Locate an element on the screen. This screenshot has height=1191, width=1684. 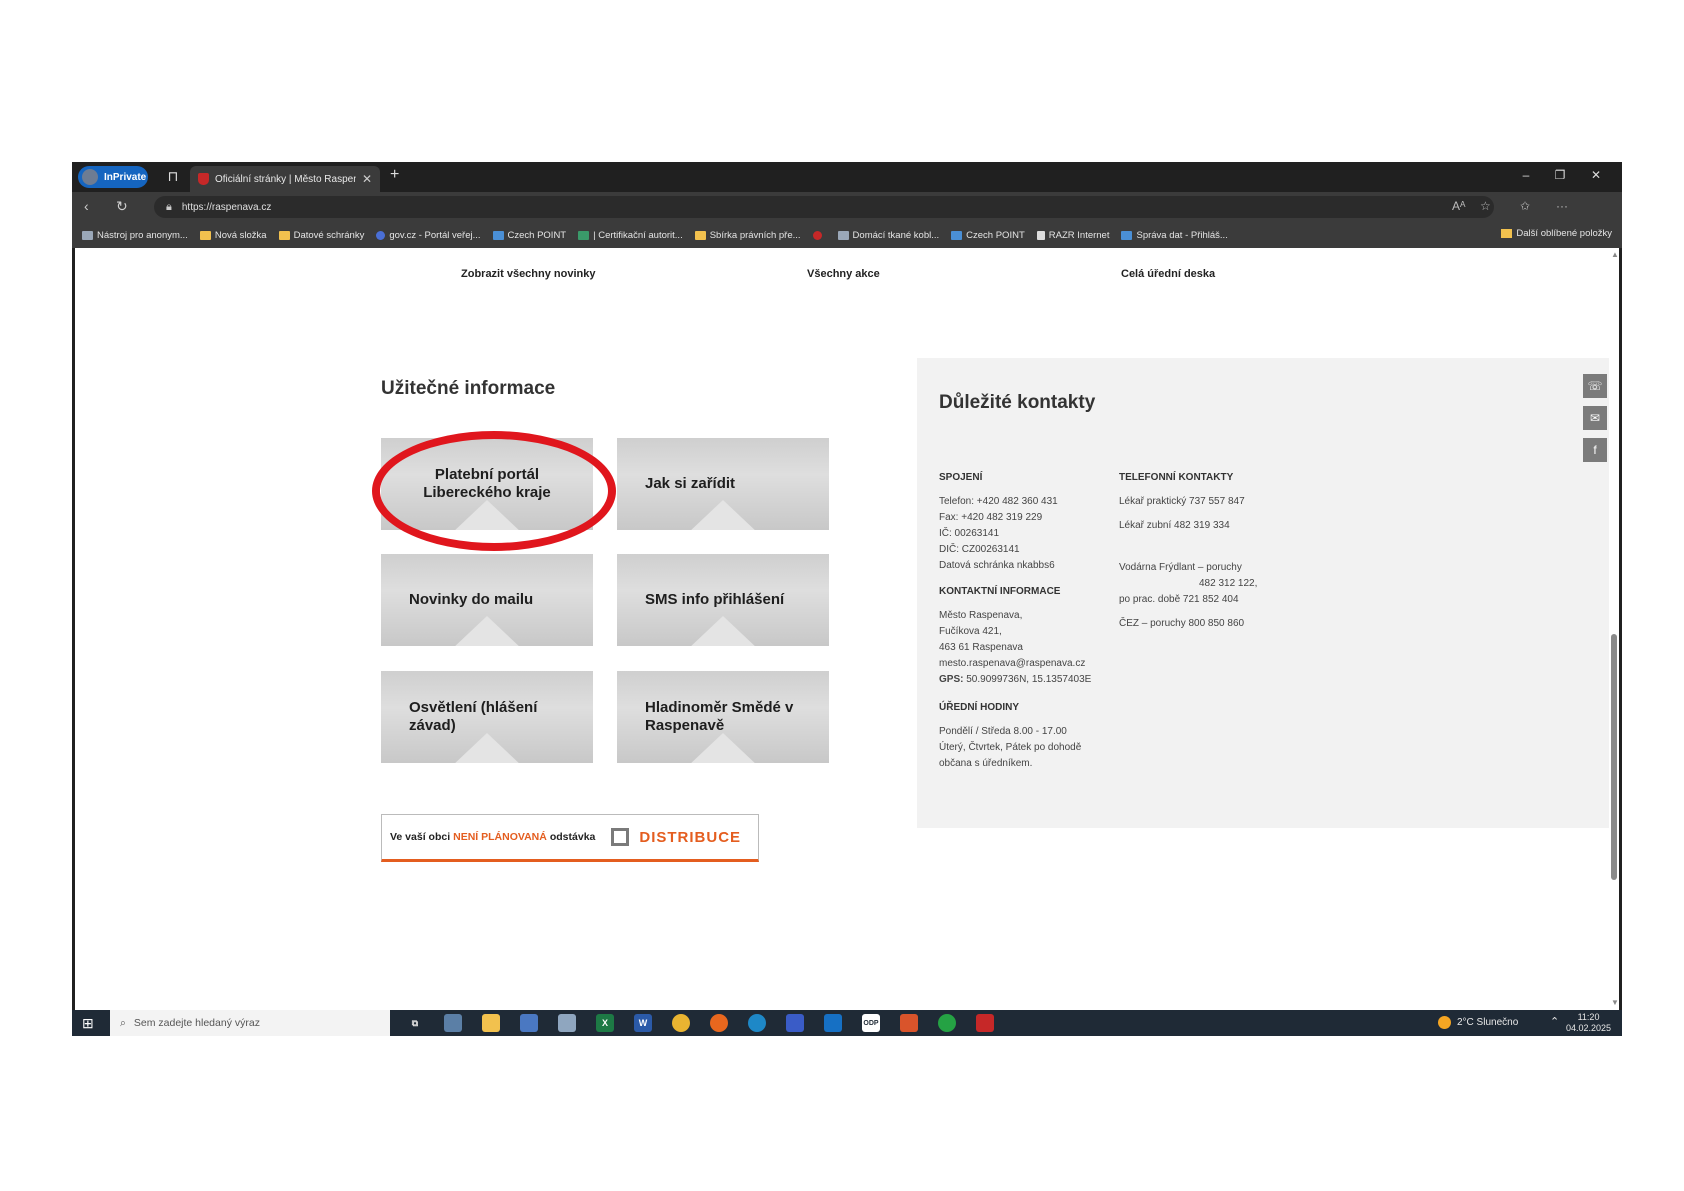
address-bar: 🔒︎ https://raspenava.cz is located at coordinates (824, 207).